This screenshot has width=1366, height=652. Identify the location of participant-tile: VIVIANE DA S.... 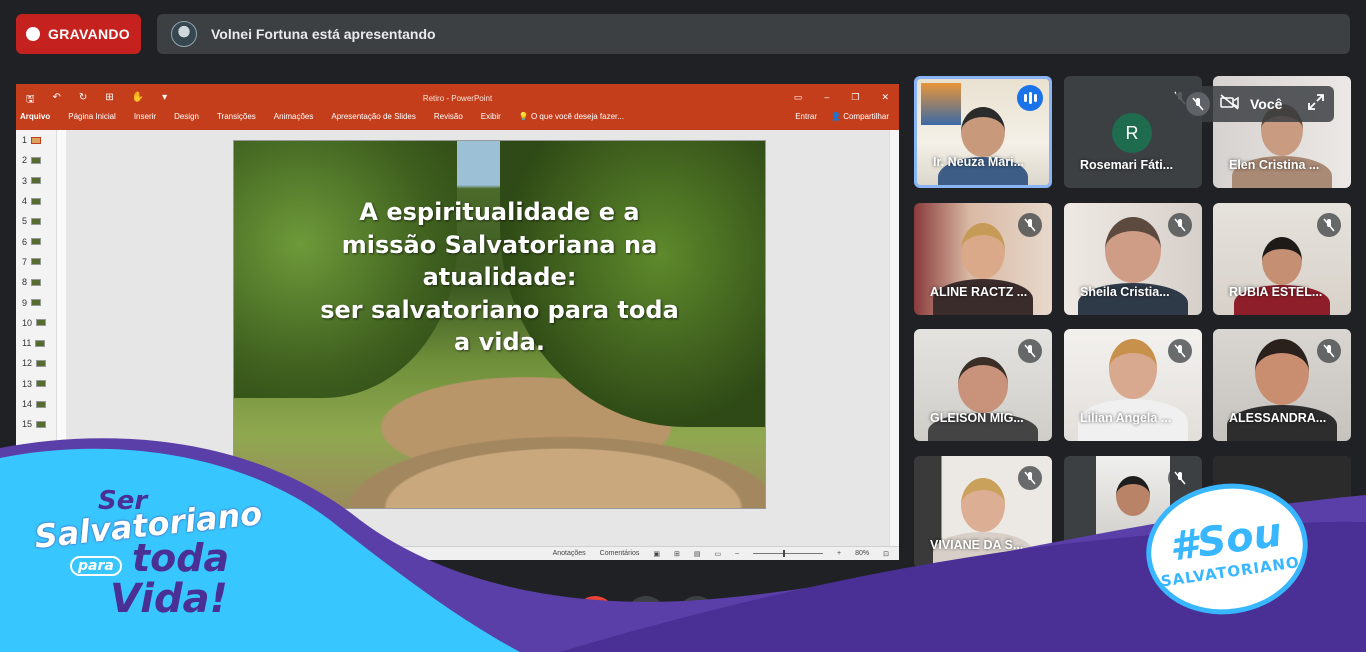
(983, 512).